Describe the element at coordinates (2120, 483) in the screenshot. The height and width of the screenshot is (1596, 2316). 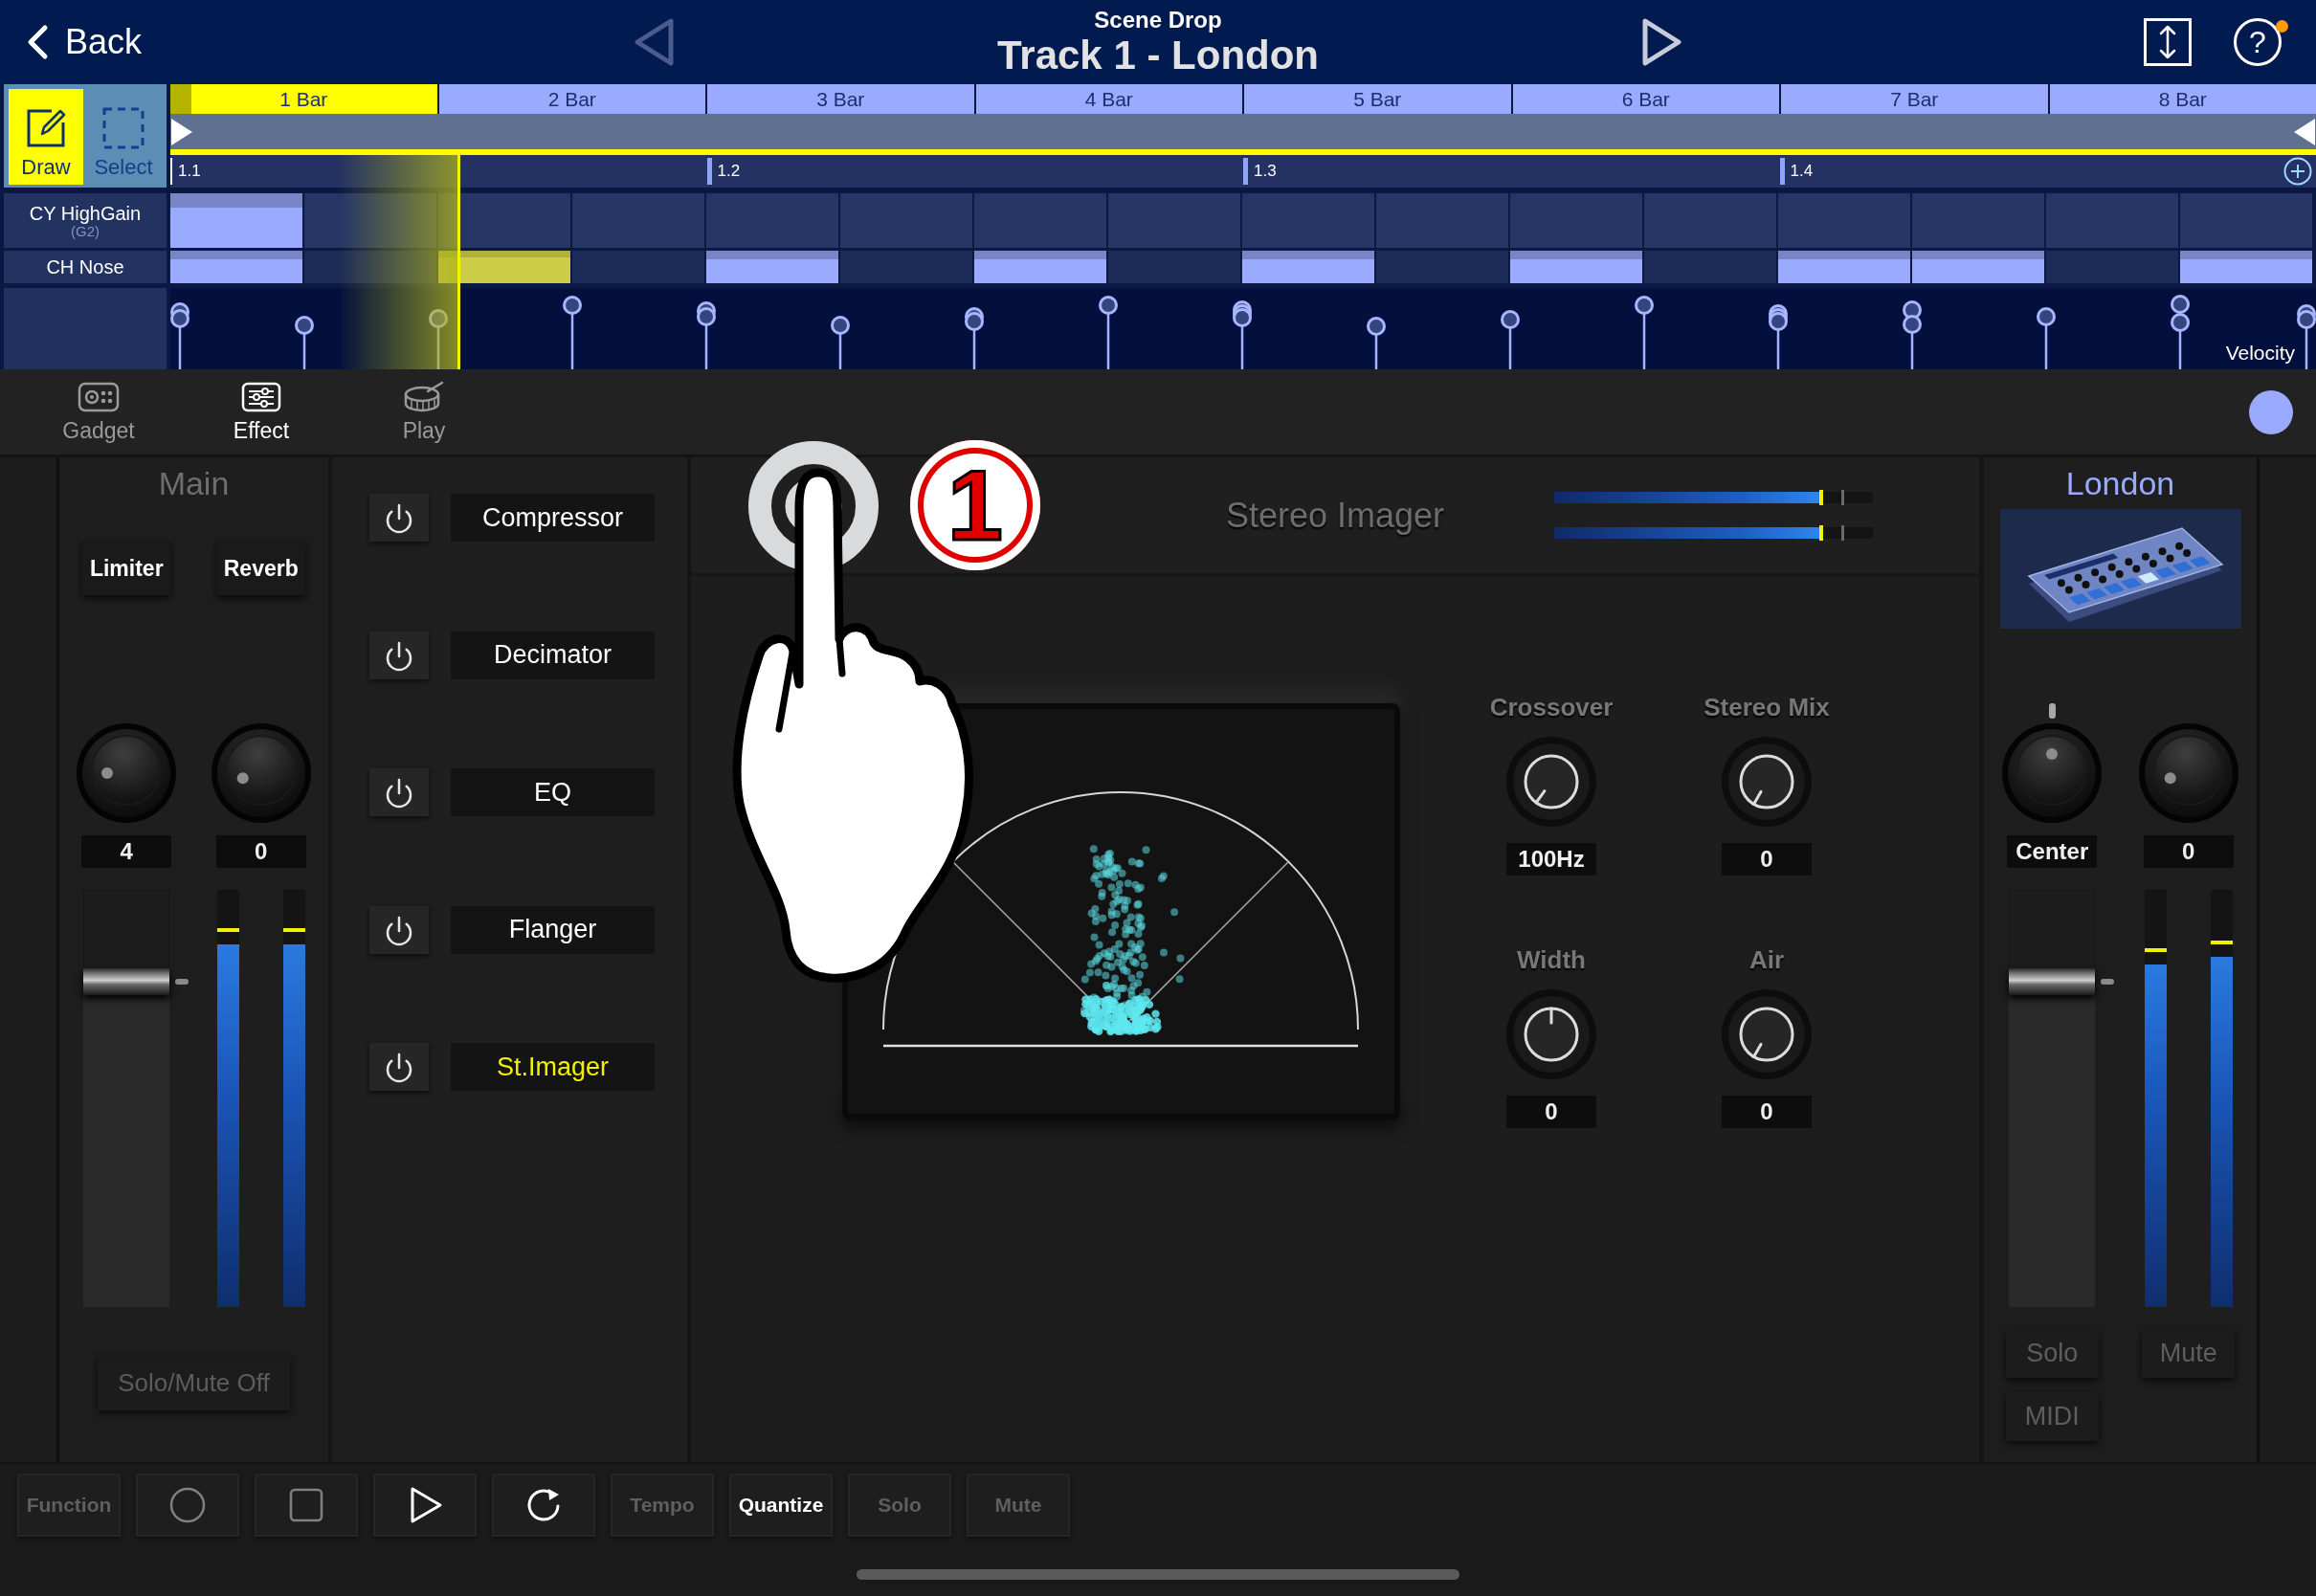
I see `channel-name: London` at that location.